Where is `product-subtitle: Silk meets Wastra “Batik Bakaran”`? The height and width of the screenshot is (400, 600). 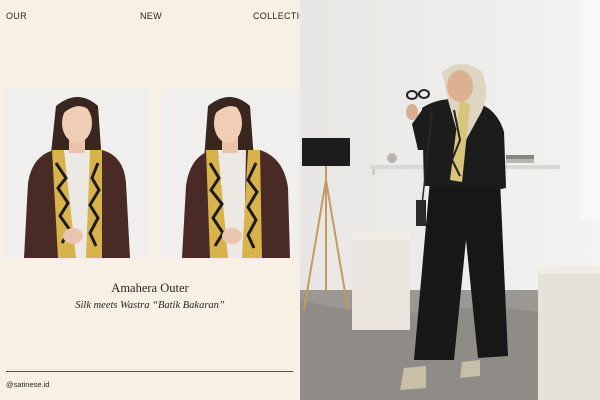
product-subtitle: Silk meets Wastra “Batik Bakaran” is located at coordinates (150, 305).